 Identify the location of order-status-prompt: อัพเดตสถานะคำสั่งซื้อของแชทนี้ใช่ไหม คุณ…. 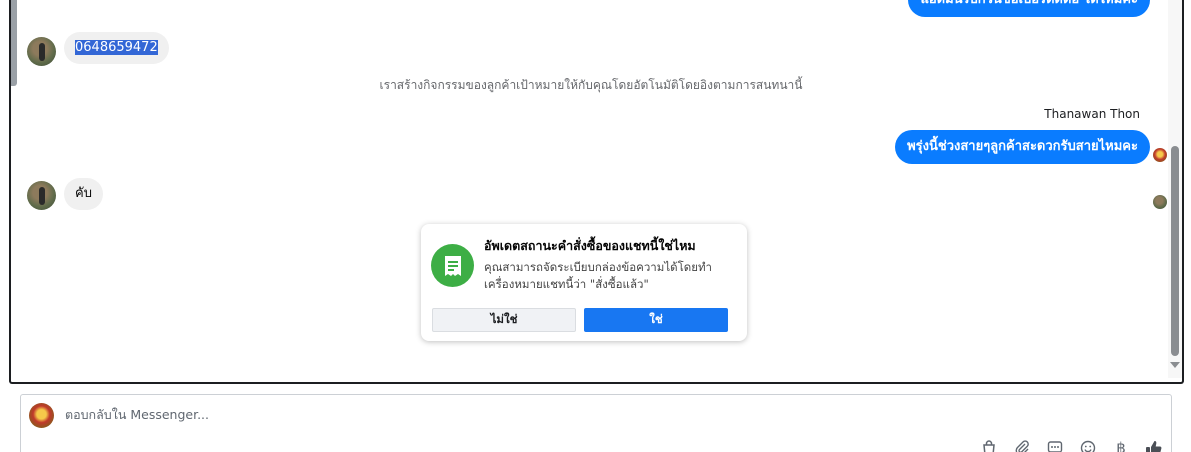
(584, 282).